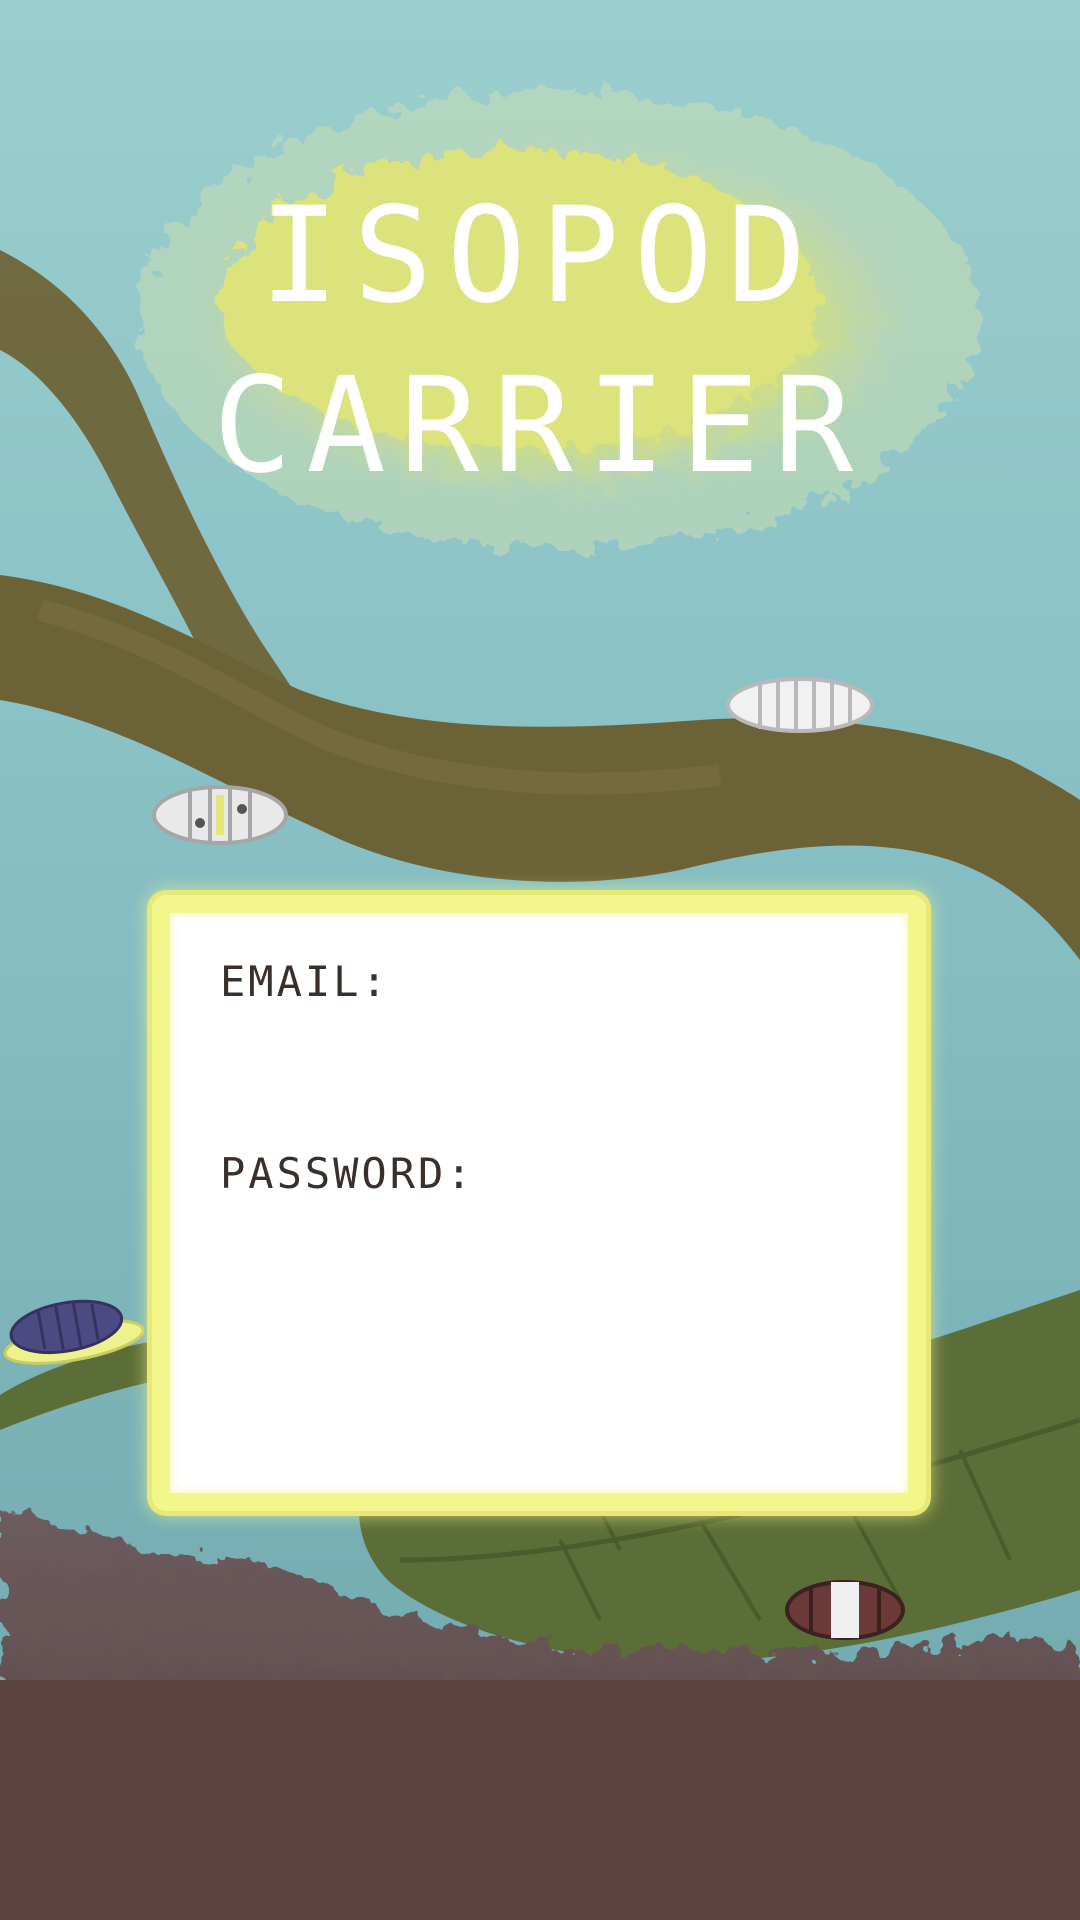  What do you see at coordinates (540, 1250) in the screenshot?
I see `password-input` at bounding box center [540, 1250].